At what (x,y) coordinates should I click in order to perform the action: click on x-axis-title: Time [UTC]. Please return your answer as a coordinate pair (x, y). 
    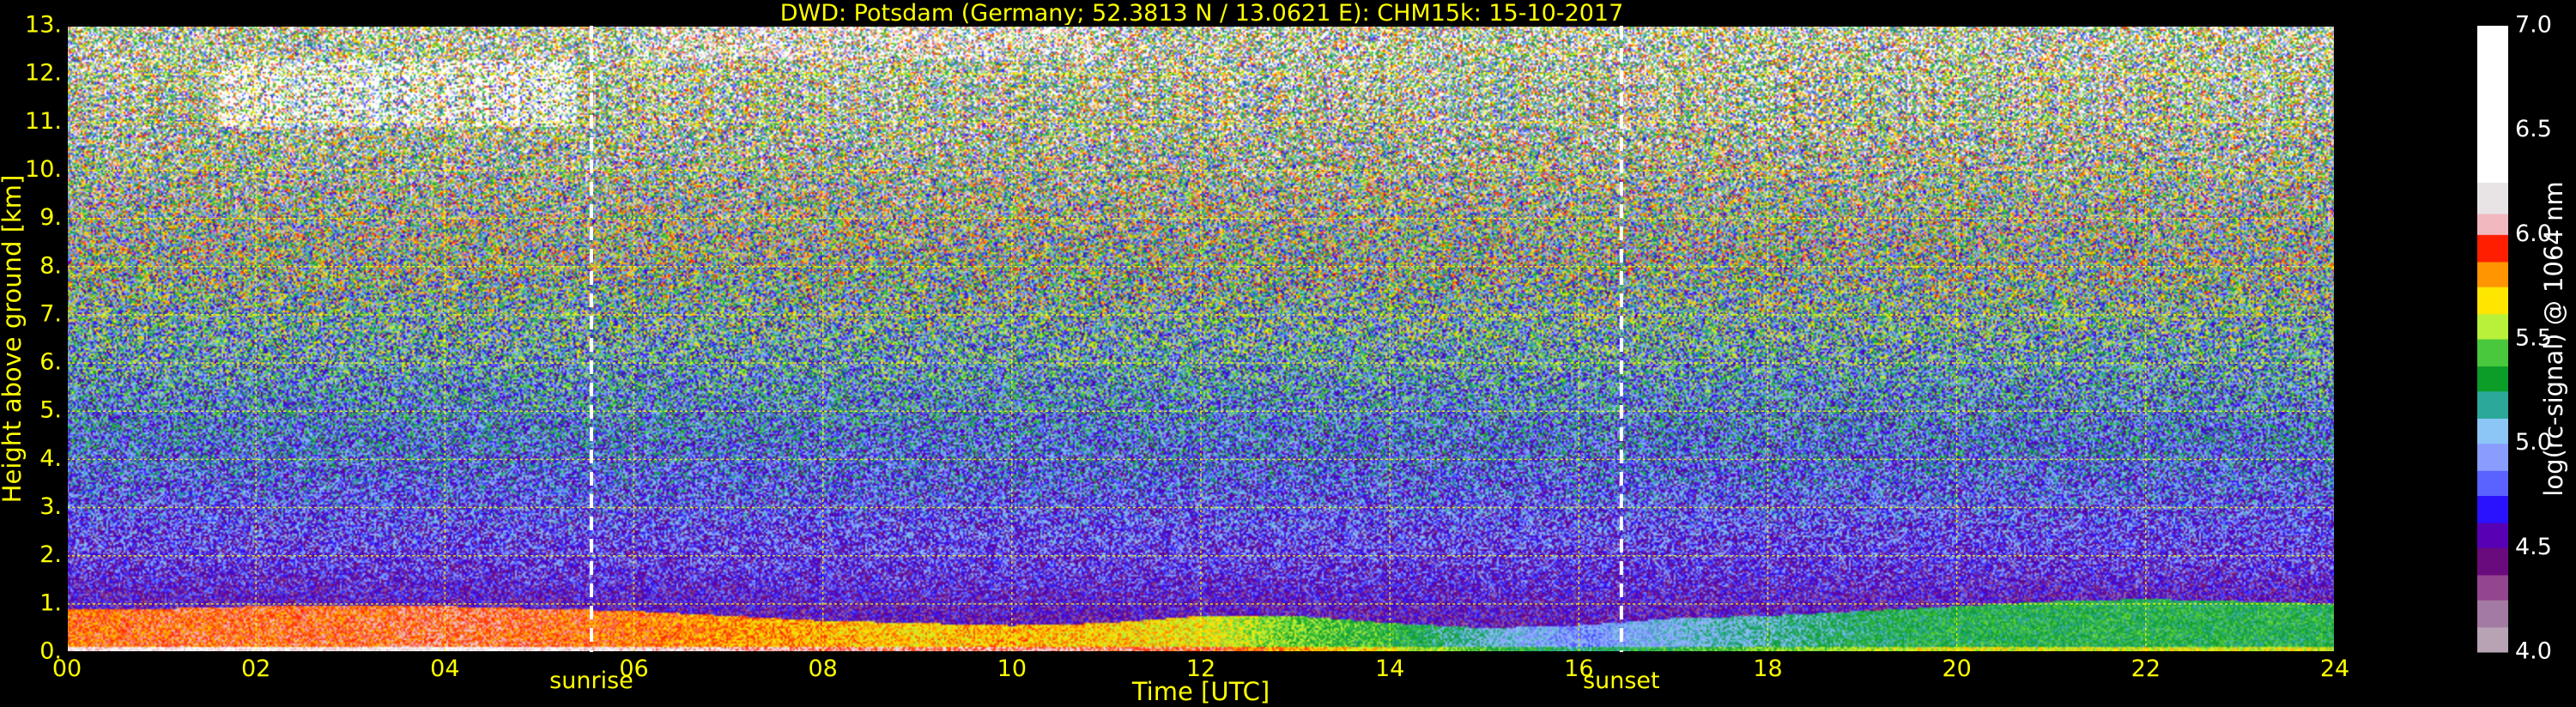
    Looking at the image, I should click on (1200, 692).